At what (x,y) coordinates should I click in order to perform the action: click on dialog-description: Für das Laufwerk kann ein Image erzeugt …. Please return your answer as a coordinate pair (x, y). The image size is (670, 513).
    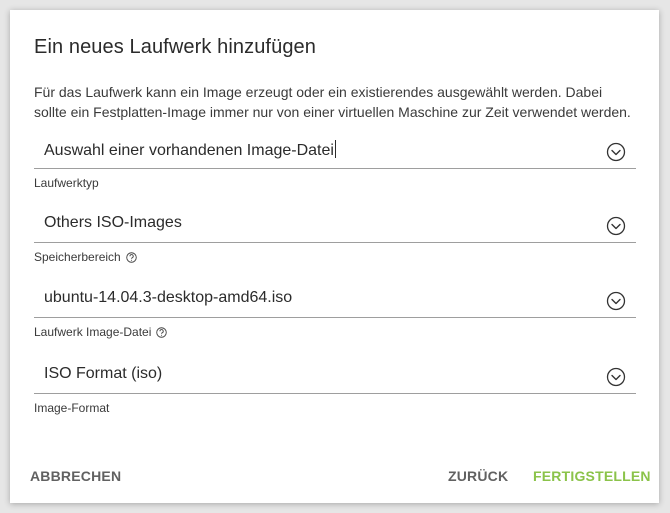
    Looking at the image, I should click on (332, 102).